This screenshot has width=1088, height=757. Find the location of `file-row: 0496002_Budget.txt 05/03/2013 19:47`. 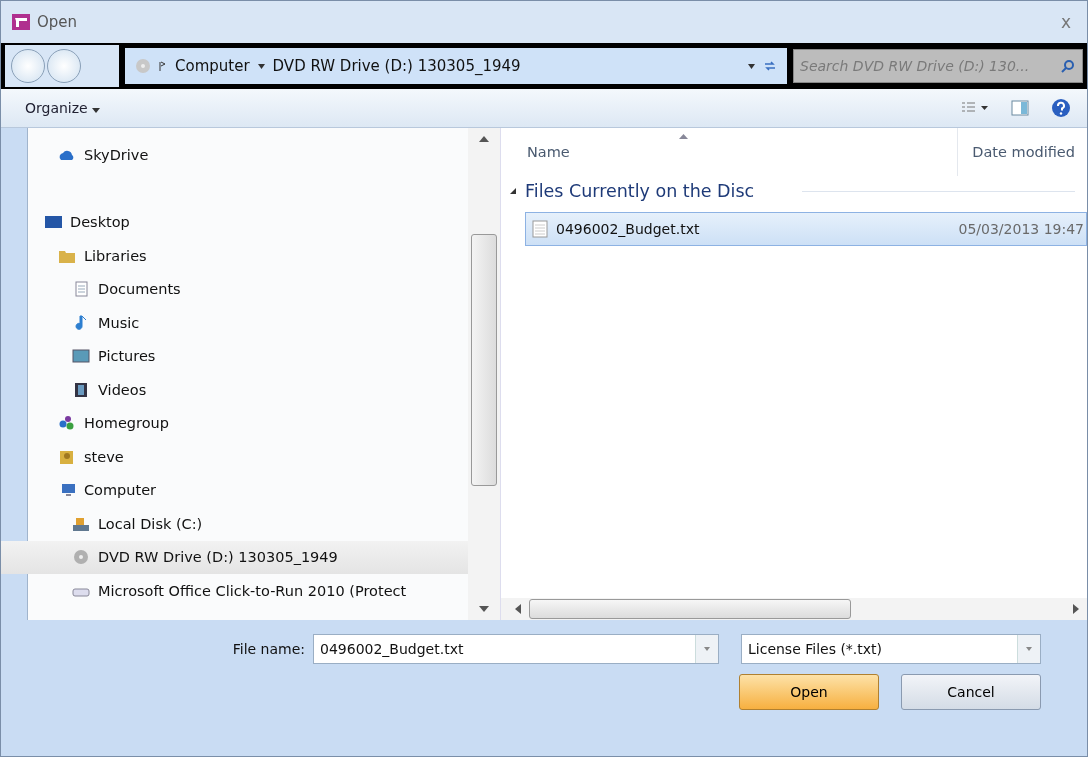

file-row: 0496002_Budget.txt 05/03/2013 19:47 is located at coordinates (806, 229).